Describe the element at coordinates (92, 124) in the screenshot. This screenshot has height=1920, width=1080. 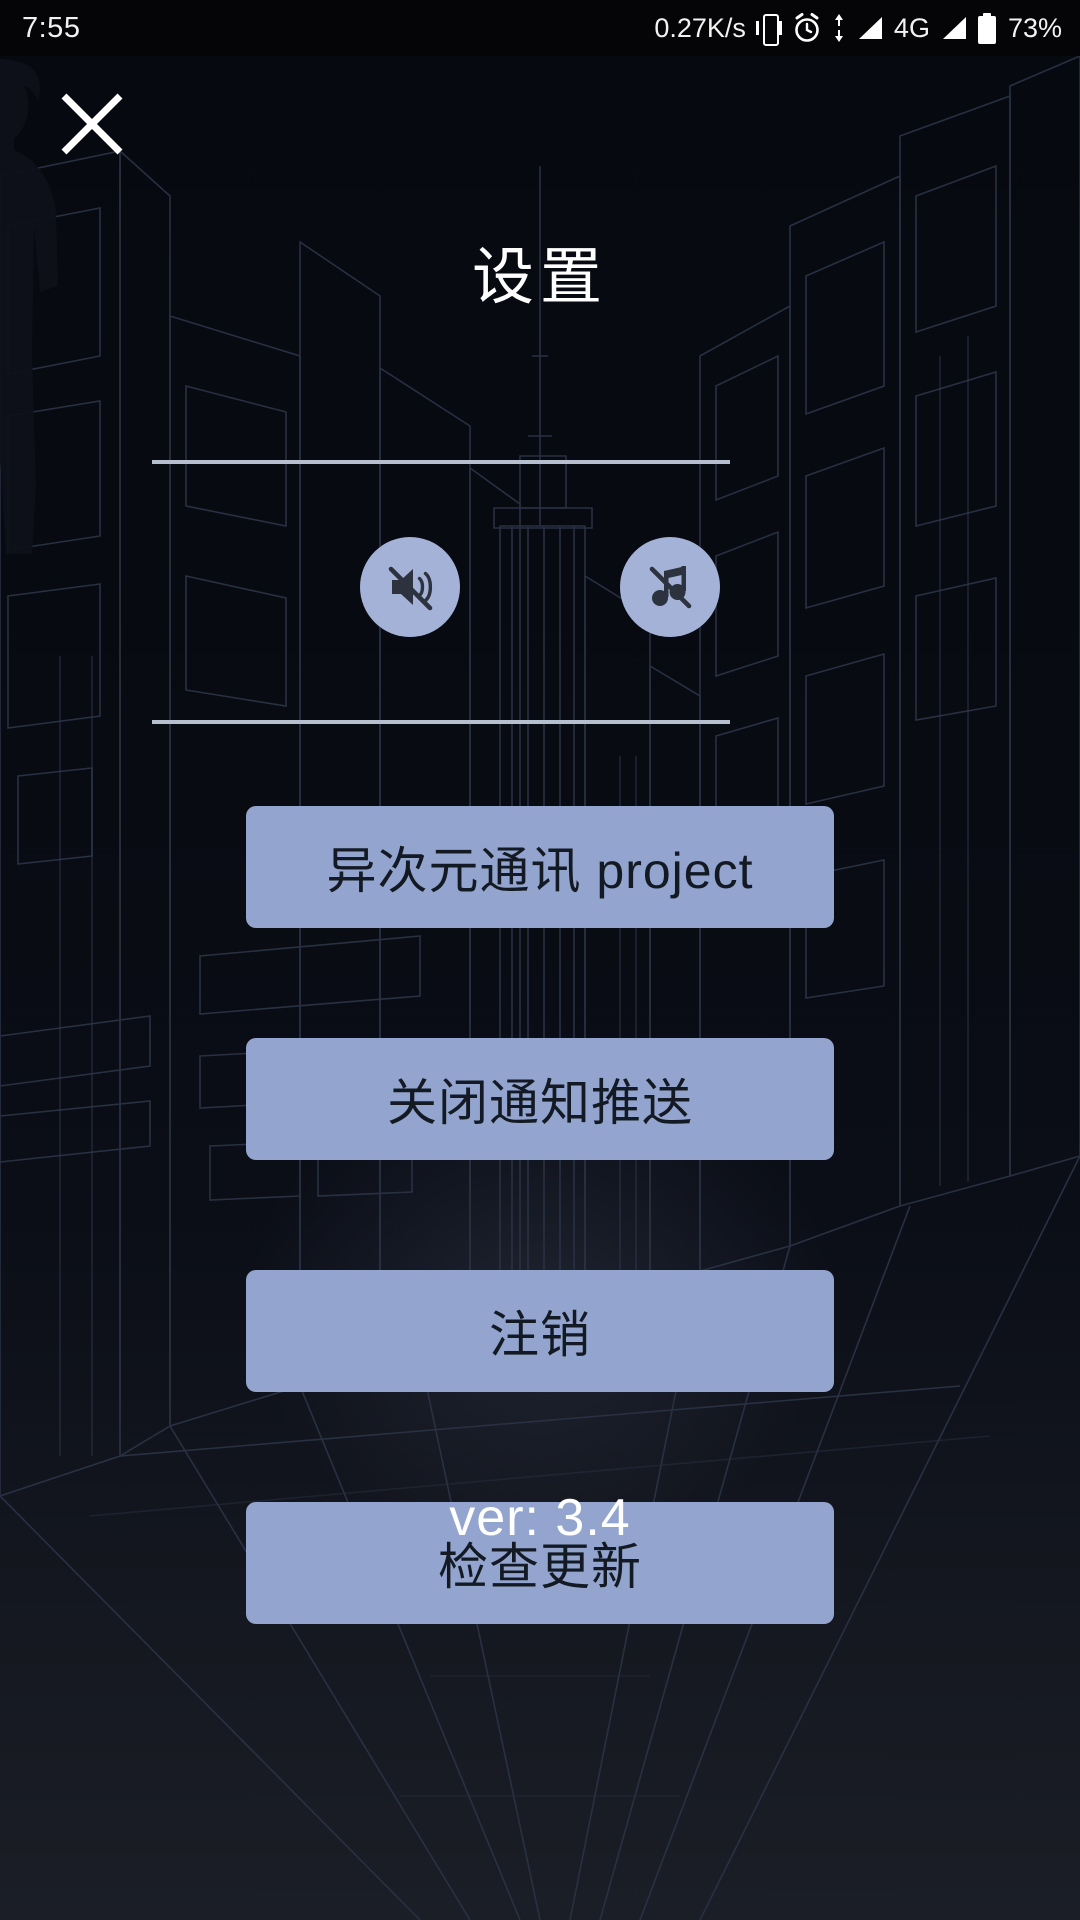
I see `close-icon` at that location.